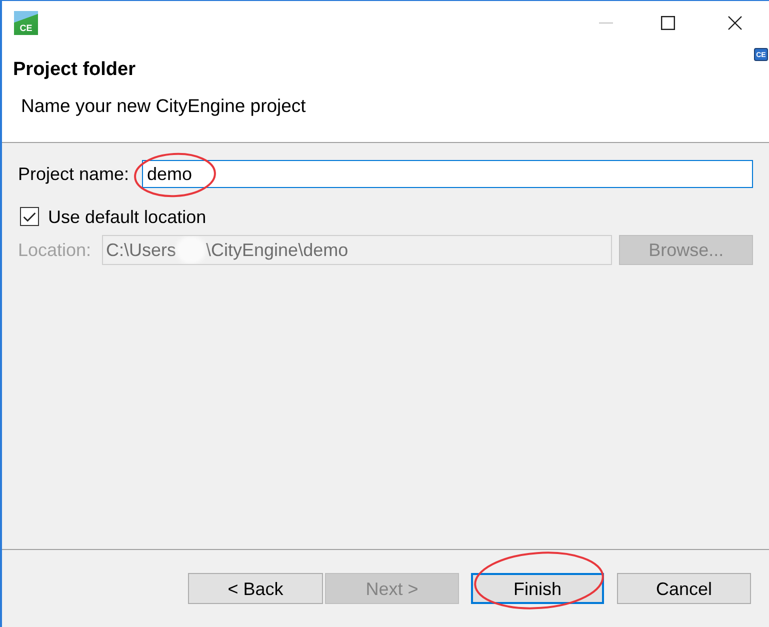 The height and width of the screenshot is (627, 769). Describe the element at coordinates (26, 22) in the screenshot. I see `app-logo: CE` at that location.